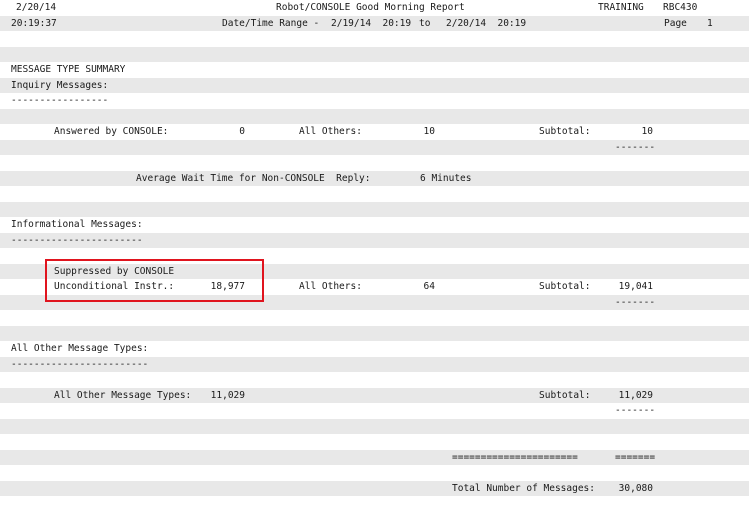  What do you see at coordinates (80, 348) in the screenshot?
I see `other-heading: All Other Message Types:` at bounding box center [80, 348].